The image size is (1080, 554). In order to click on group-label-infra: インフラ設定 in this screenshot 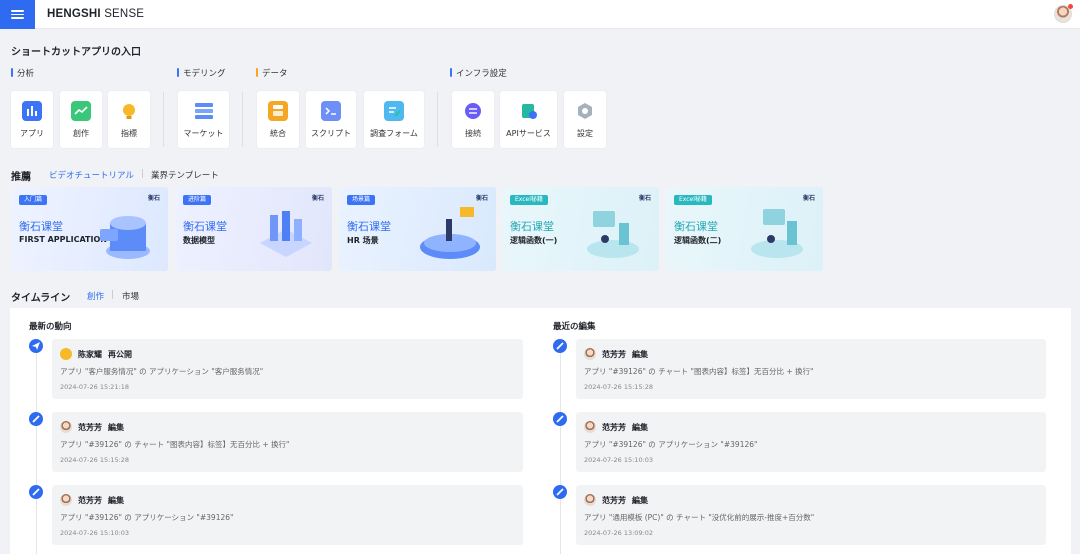, I will do `click(478, 73)`.